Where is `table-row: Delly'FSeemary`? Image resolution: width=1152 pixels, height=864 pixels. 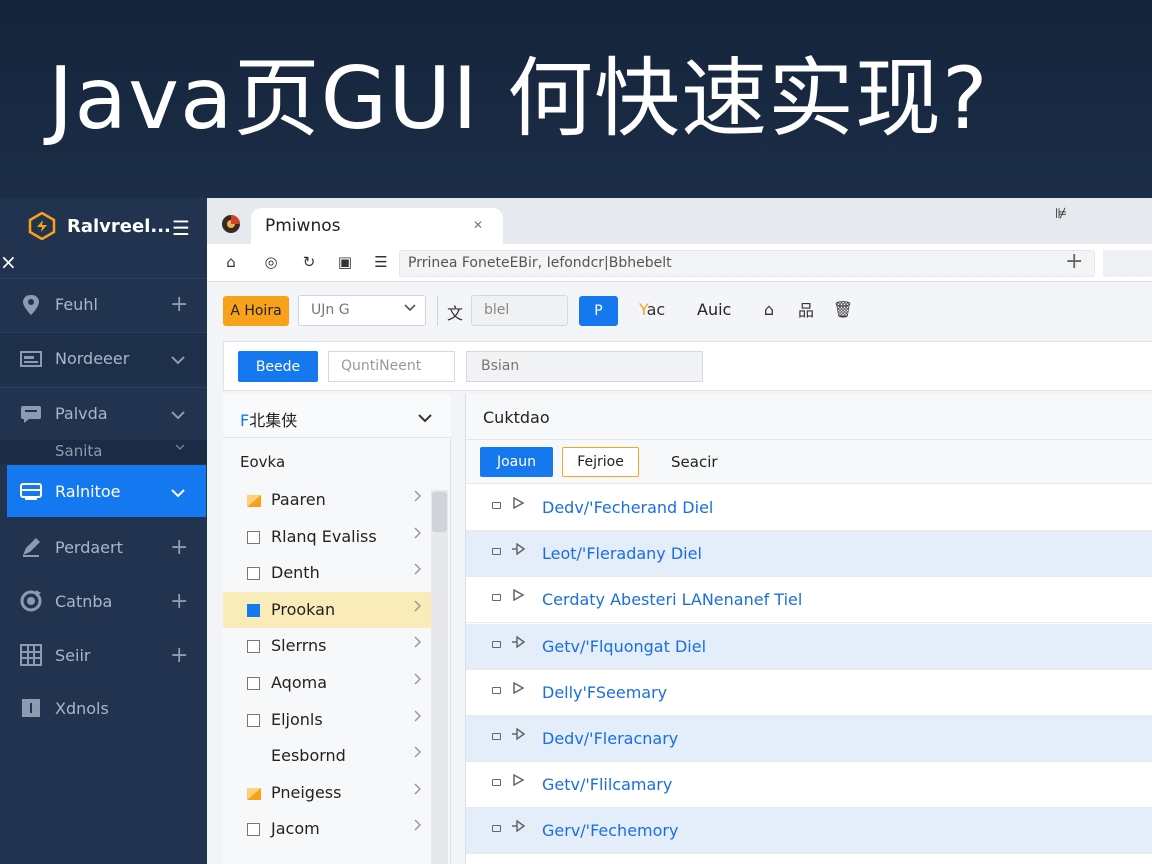
table-row: Delly'FSeemary is located at coordinates (809, 693).